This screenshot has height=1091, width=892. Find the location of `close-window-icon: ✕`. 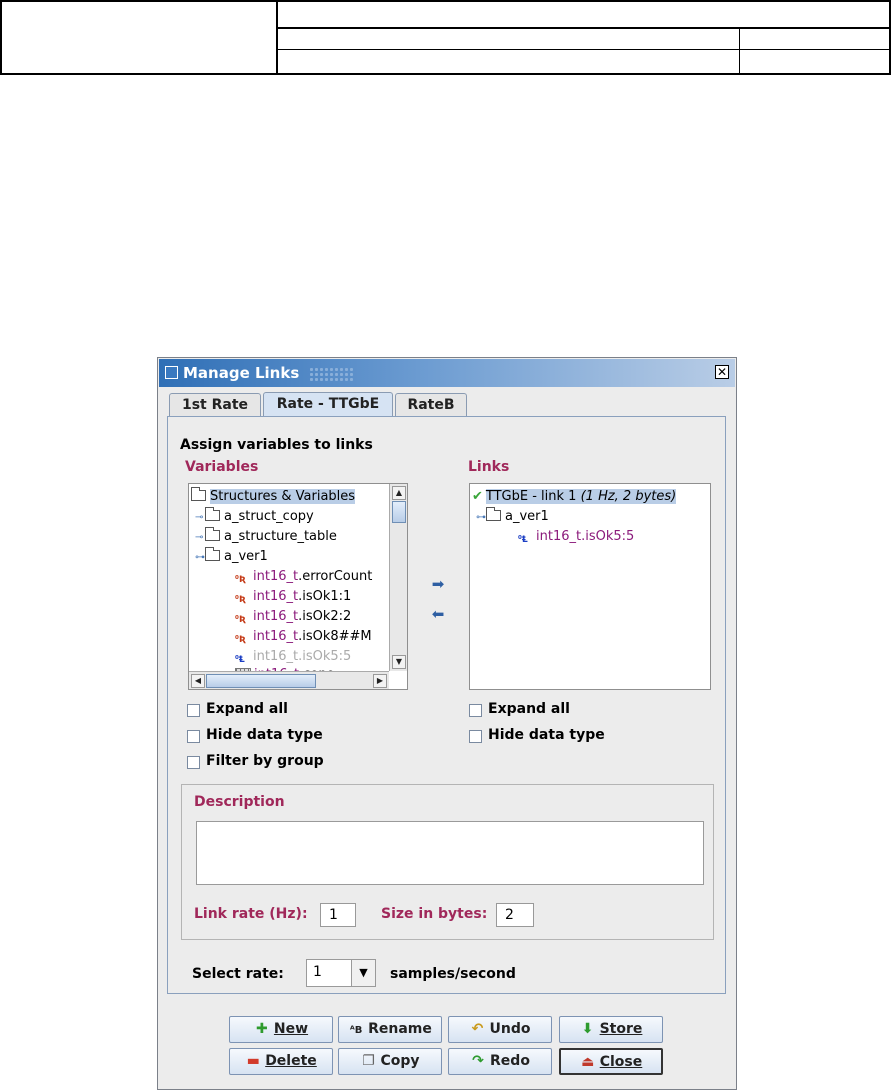

close-window-icon: ✕ is located at coordinates (722, 372).